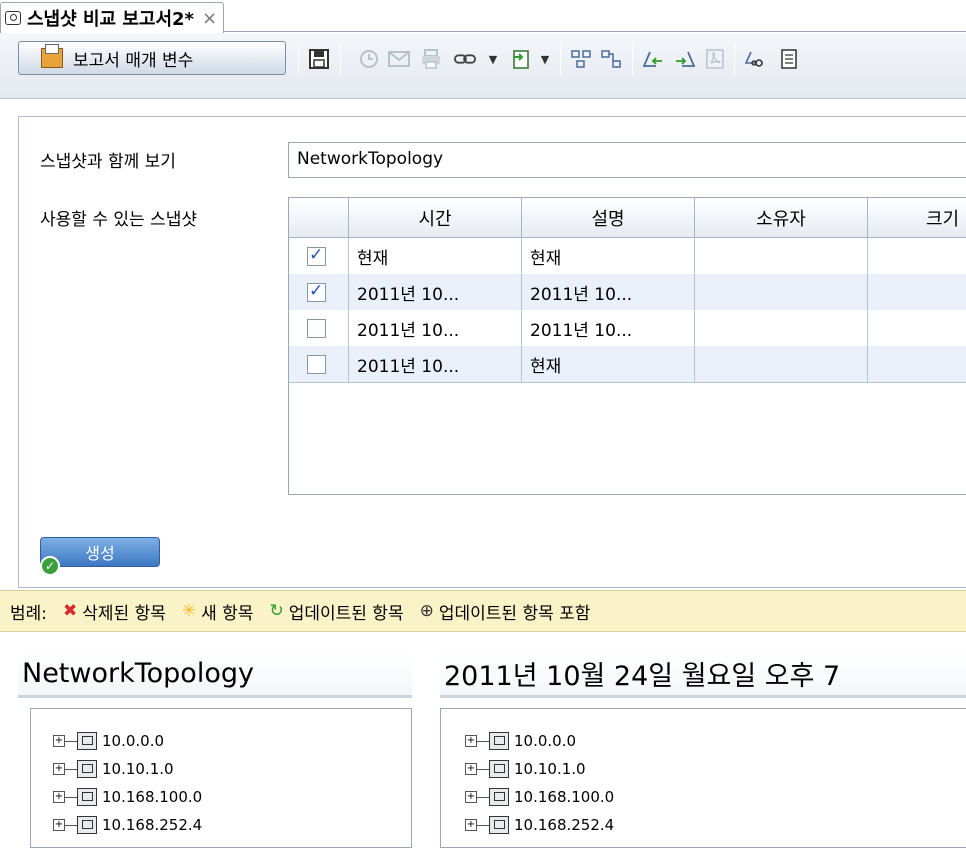  What do you see at coordinates (118, 220) in the screenshot?
I see `available-snapshots-label: 사용할 수 있는 스냅샷` at bounding box center [118, 220].